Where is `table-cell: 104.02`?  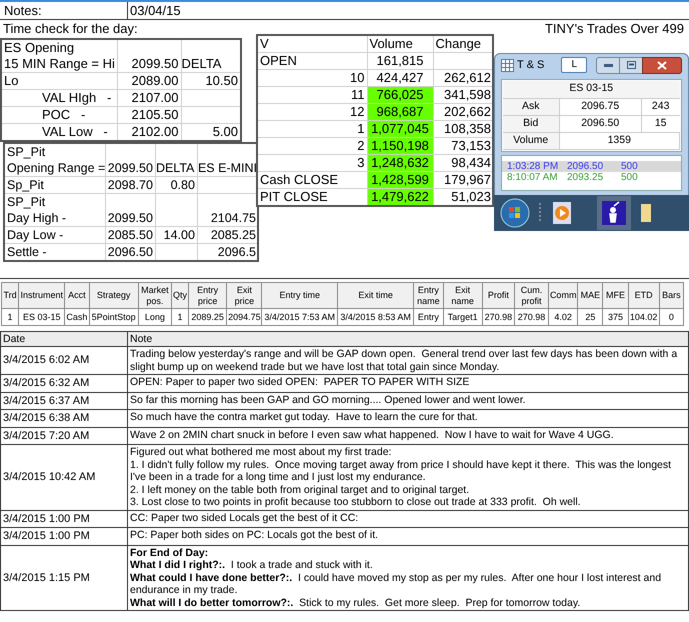 table-cell: 104.02 is located at coordinates (644, 317).